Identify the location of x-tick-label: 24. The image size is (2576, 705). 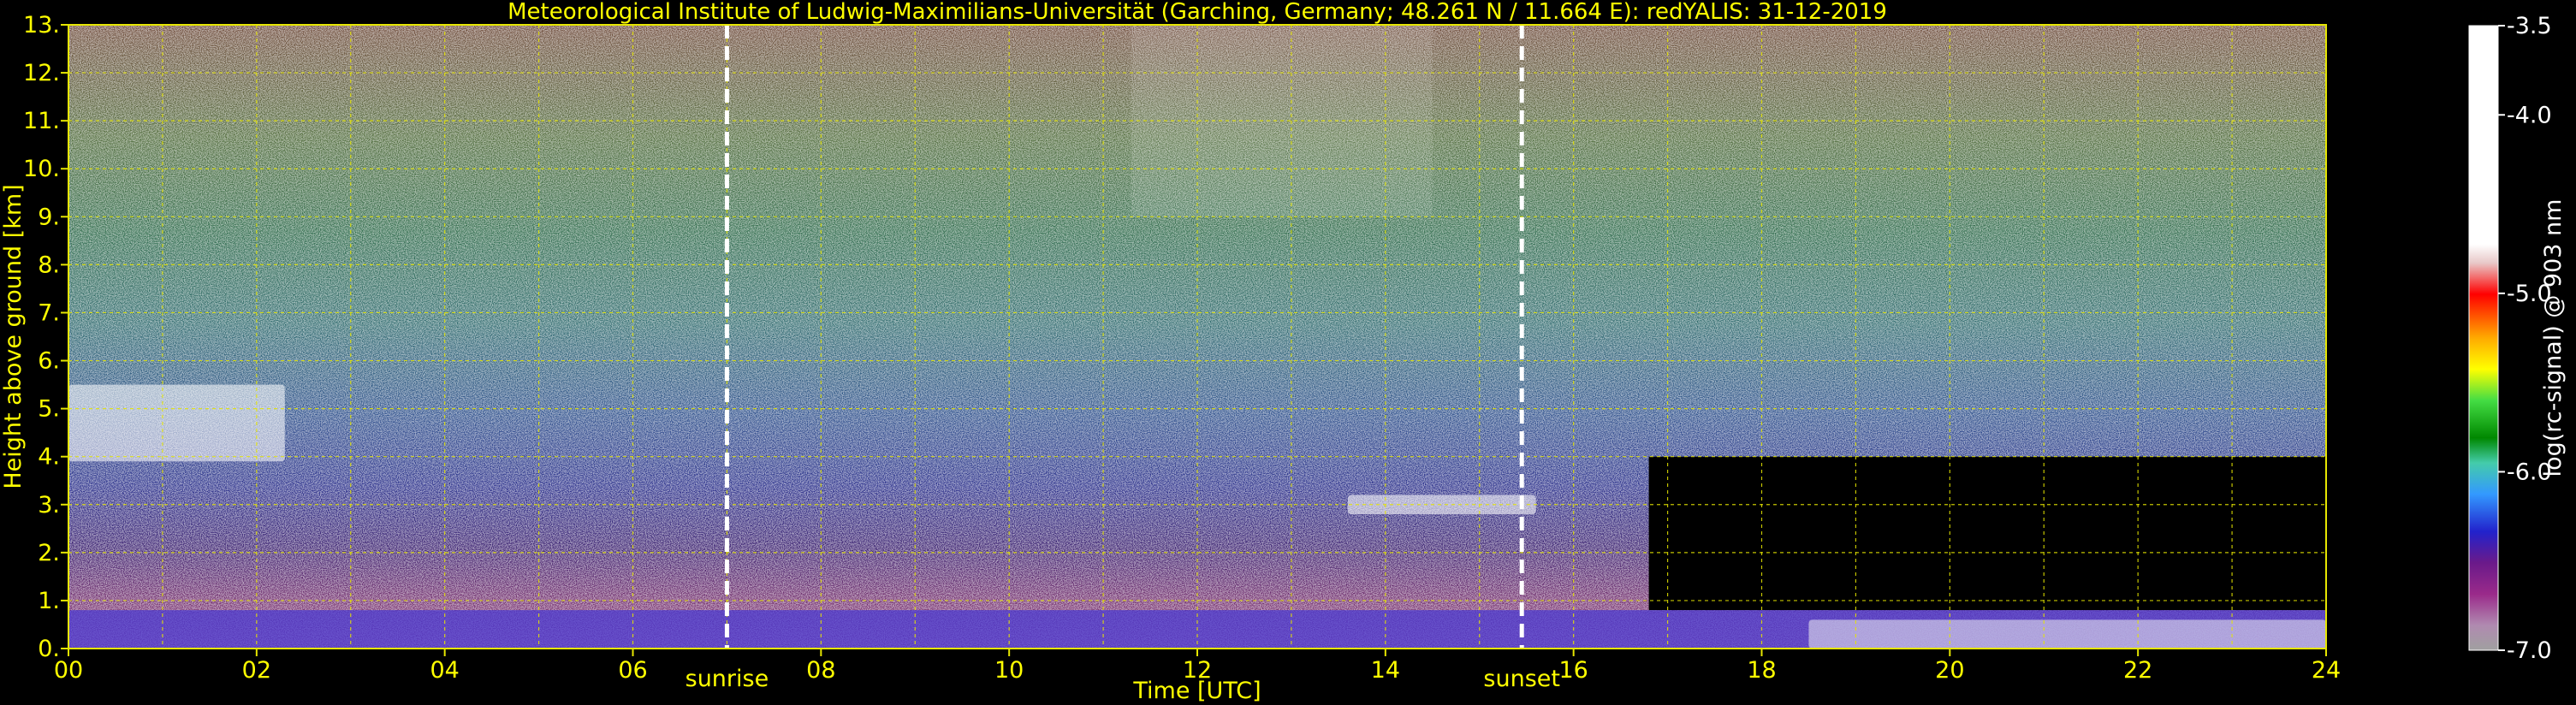
(2326, 670).